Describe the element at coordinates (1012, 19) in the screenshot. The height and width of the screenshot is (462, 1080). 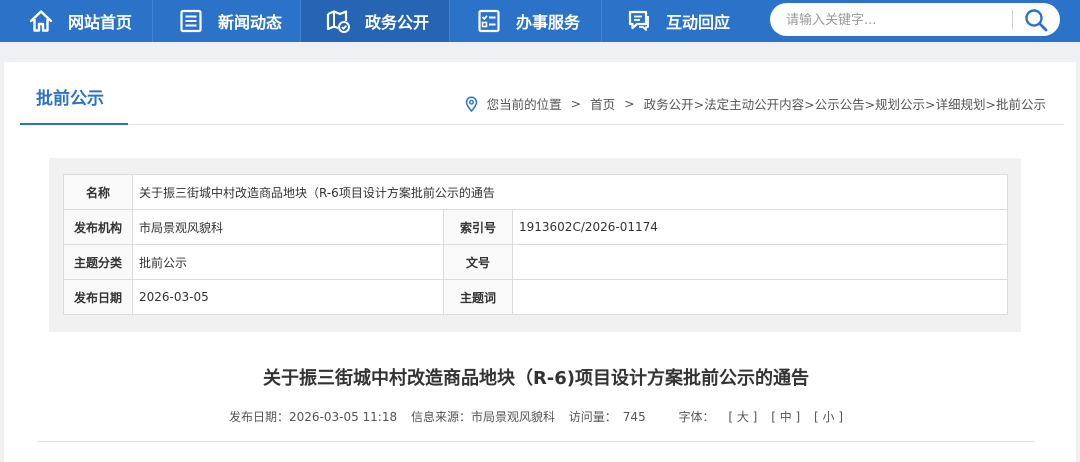
I see `search-divider` at that location.